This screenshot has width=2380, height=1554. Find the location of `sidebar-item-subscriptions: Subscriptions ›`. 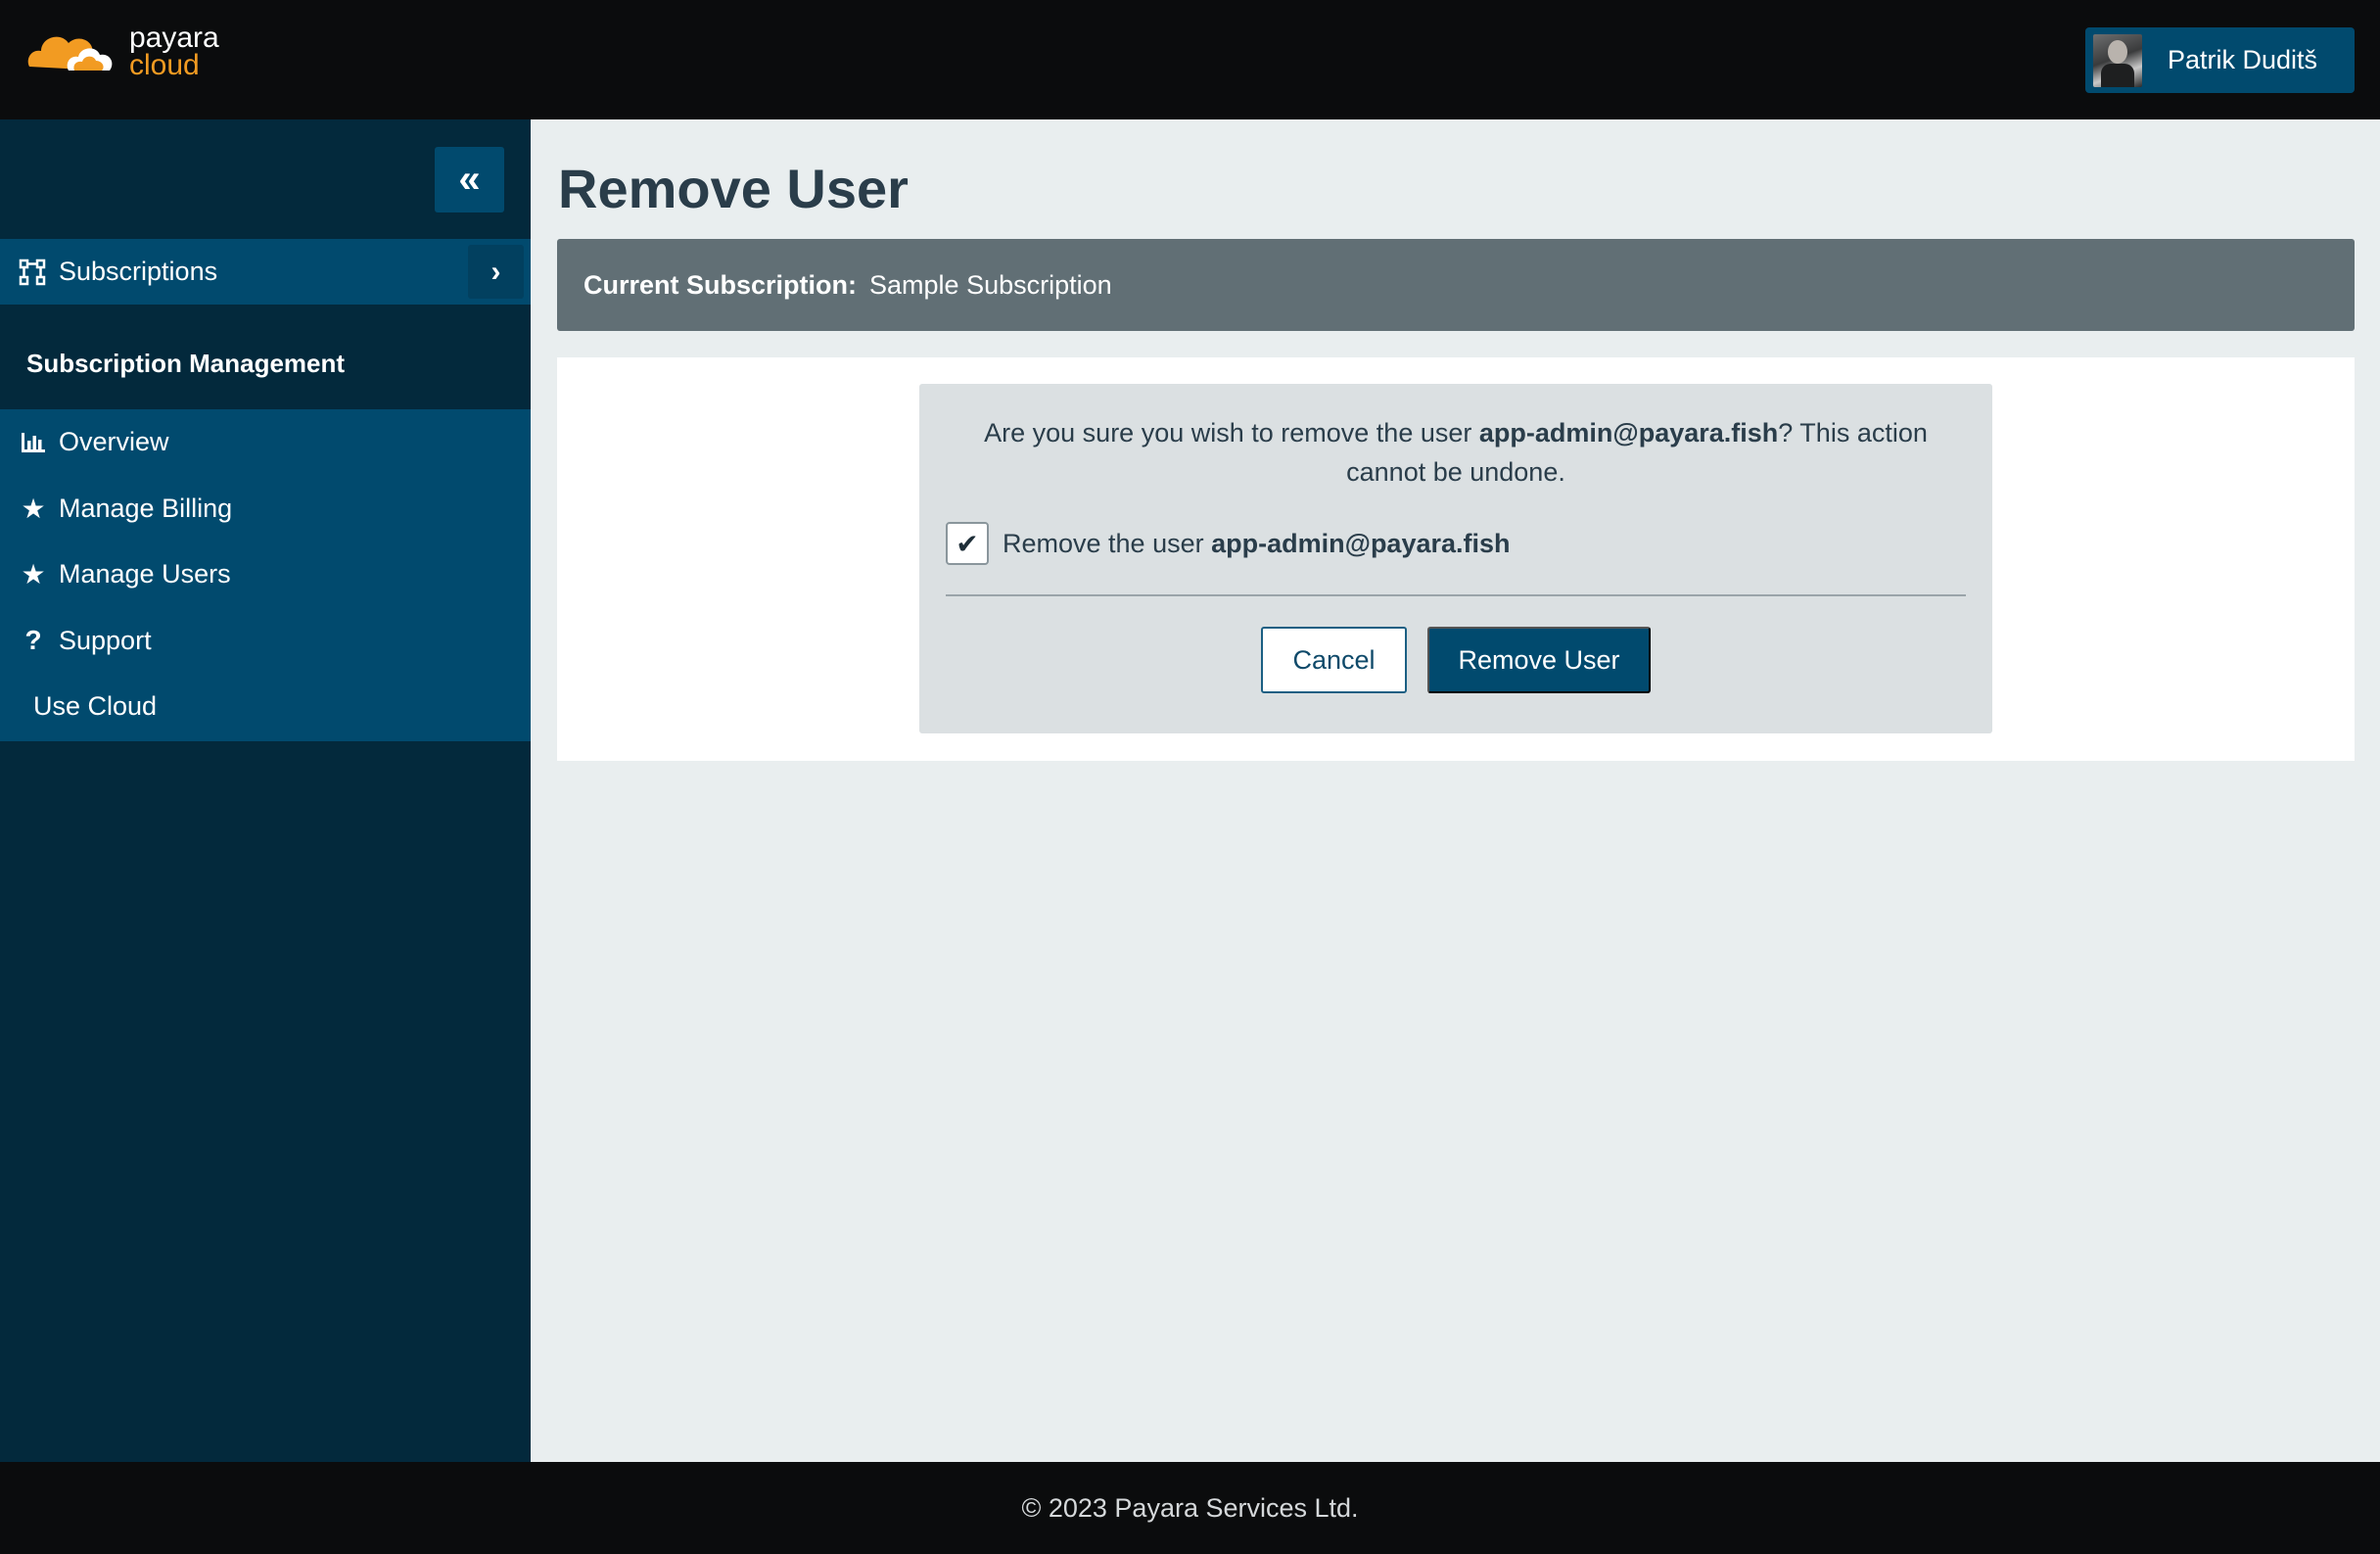

sidebar-item-subscriptions: Subscriptions › is located at coordinates (265, 272).